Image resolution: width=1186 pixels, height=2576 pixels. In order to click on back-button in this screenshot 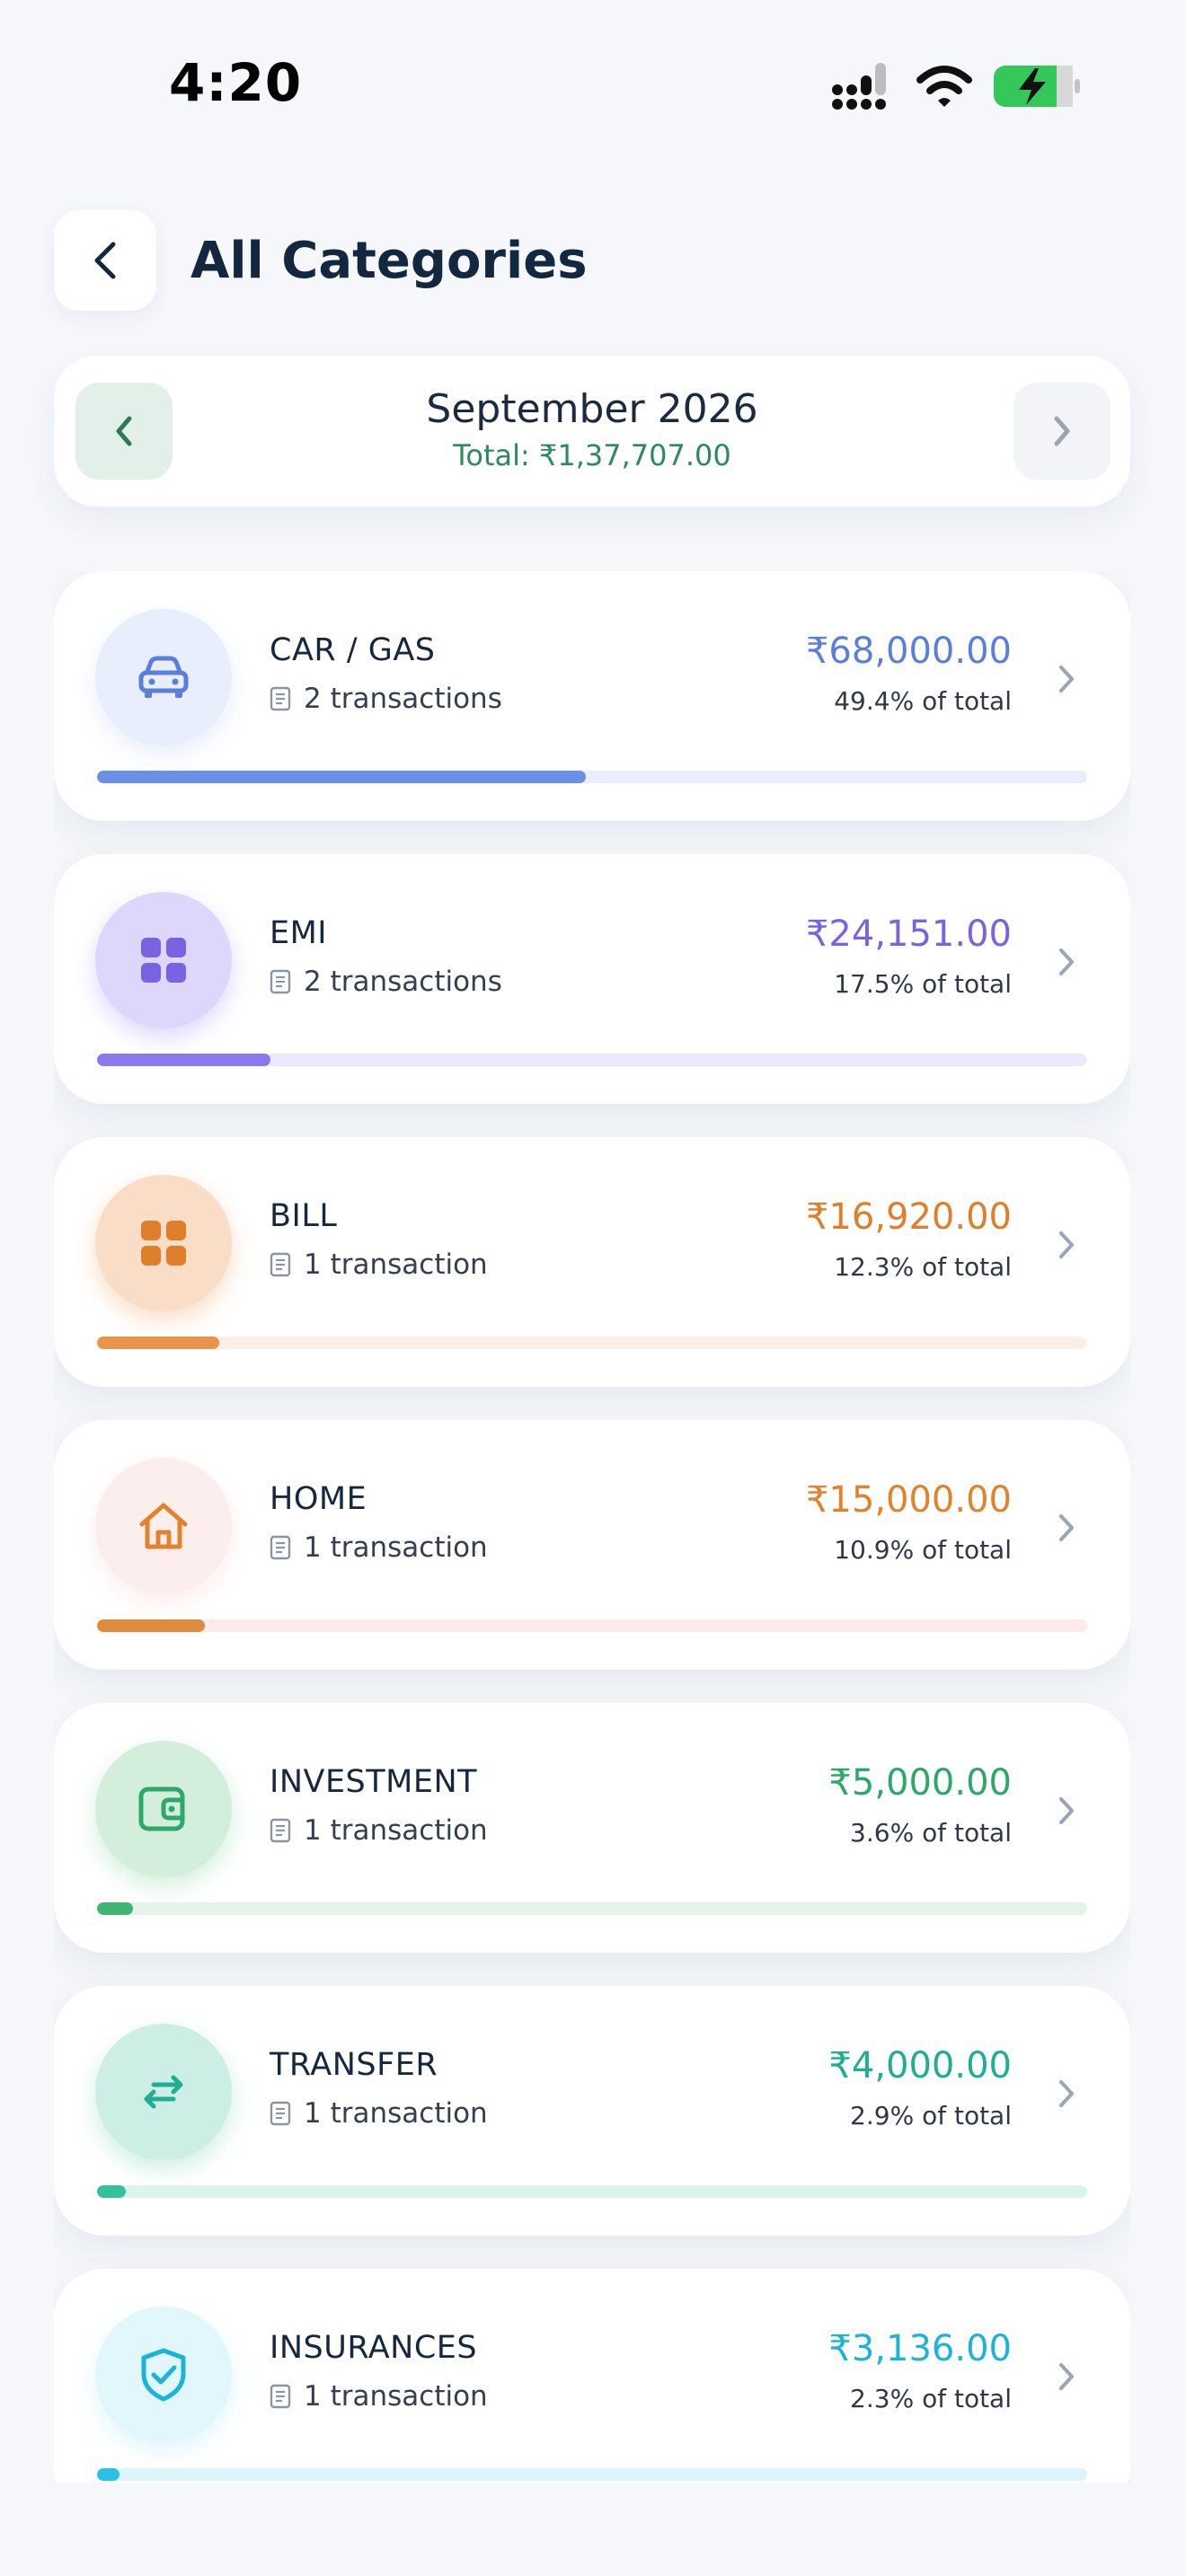, I will do `click(105, 260)`.